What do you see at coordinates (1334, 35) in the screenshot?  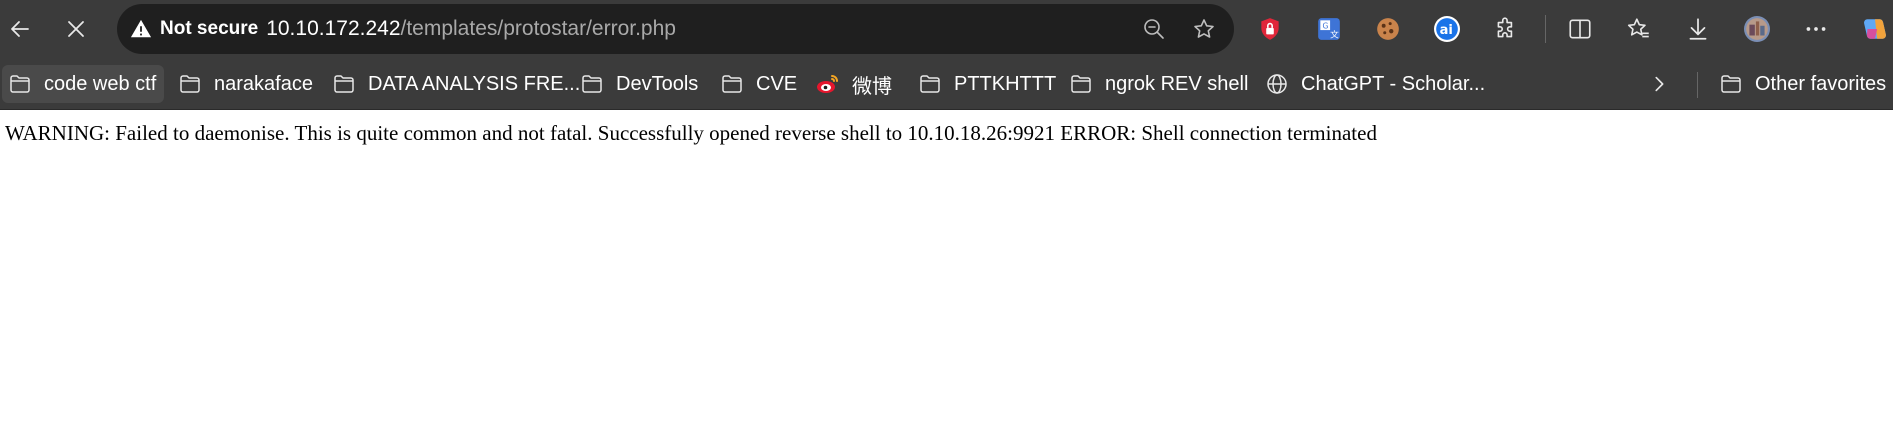 I see `svg-text: 文` at bounding box center [1334, 35].